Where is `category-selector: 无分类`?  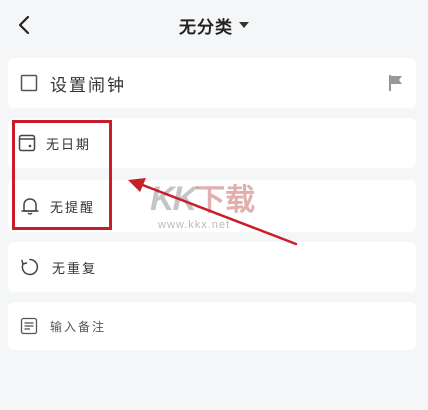
category-selector: 无分类 is located at coordinates (214, 25).